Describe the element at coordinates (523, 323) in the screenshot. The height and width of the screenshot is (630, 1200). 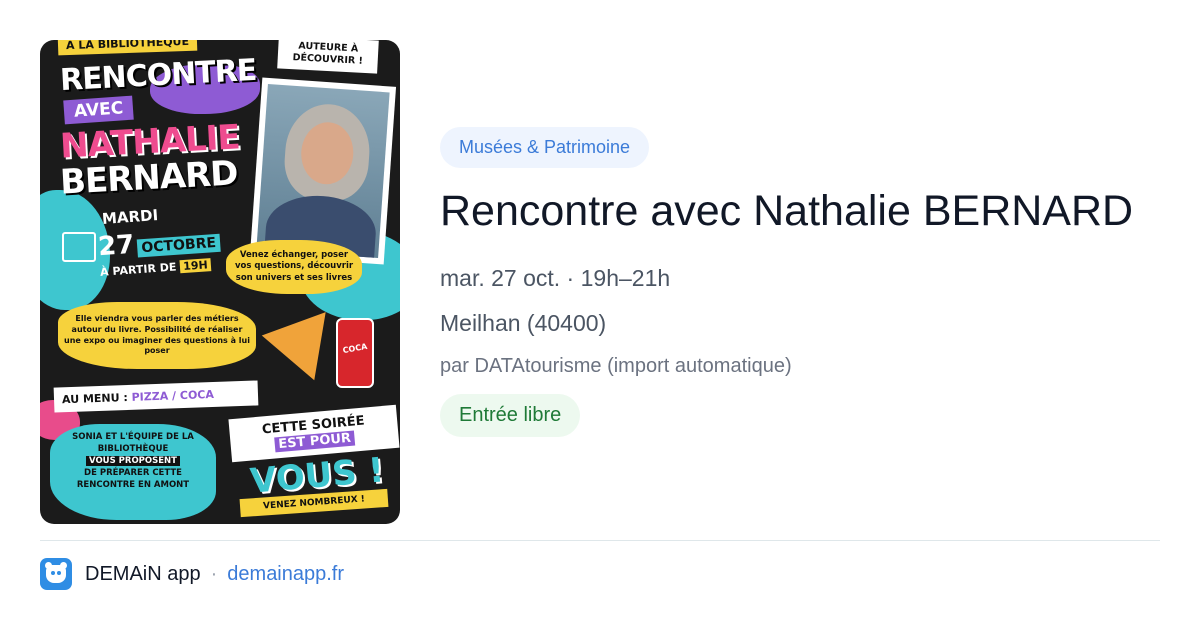
I see `event-location: Meilhan (40400)` at that location.